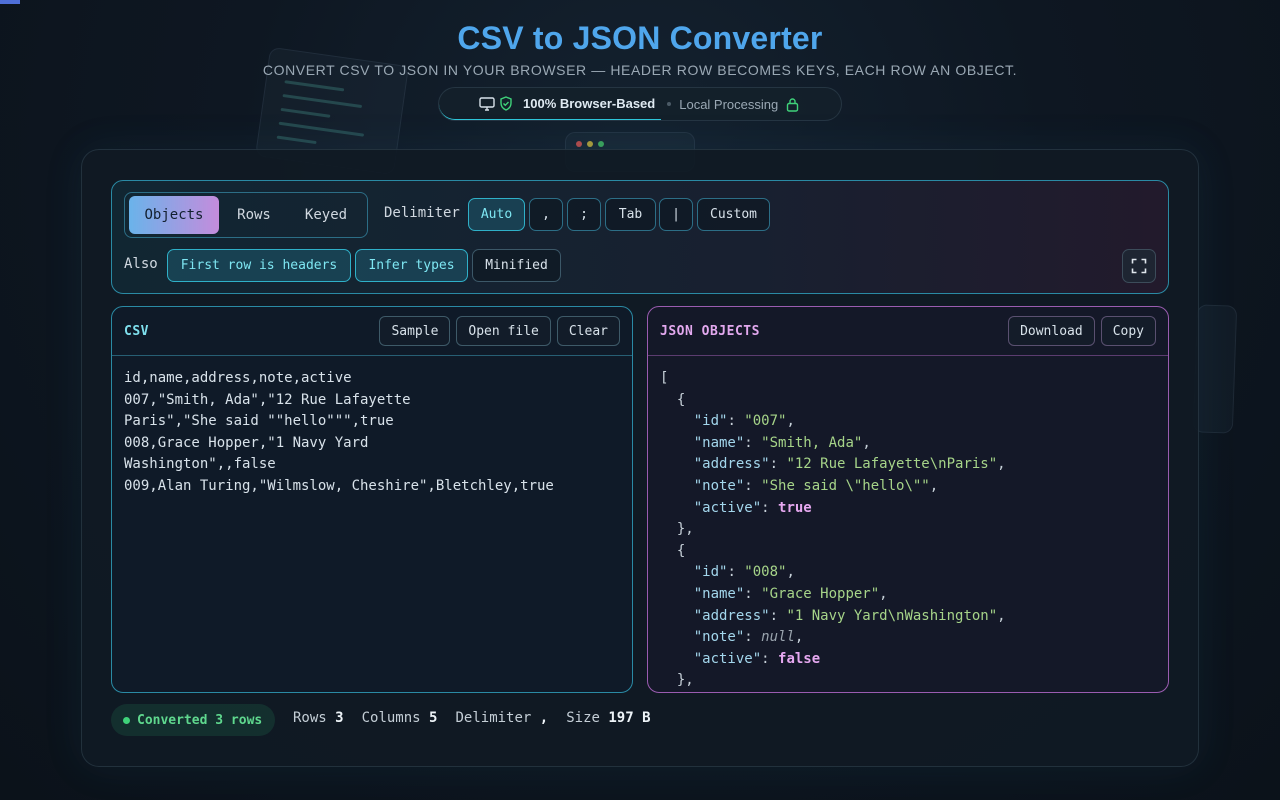 The height and width of the screenshot is (800, 1280). Describe the element at coordinates (669, 104) in the screenshot. I see `separator-dot` at that location.